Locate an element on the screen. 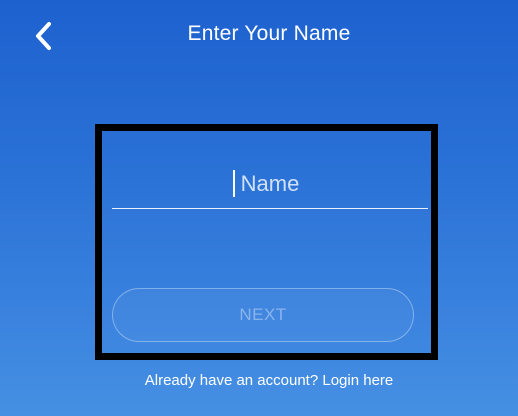  login-link: Already have an account? Login here is located at coordinates (259, 380).